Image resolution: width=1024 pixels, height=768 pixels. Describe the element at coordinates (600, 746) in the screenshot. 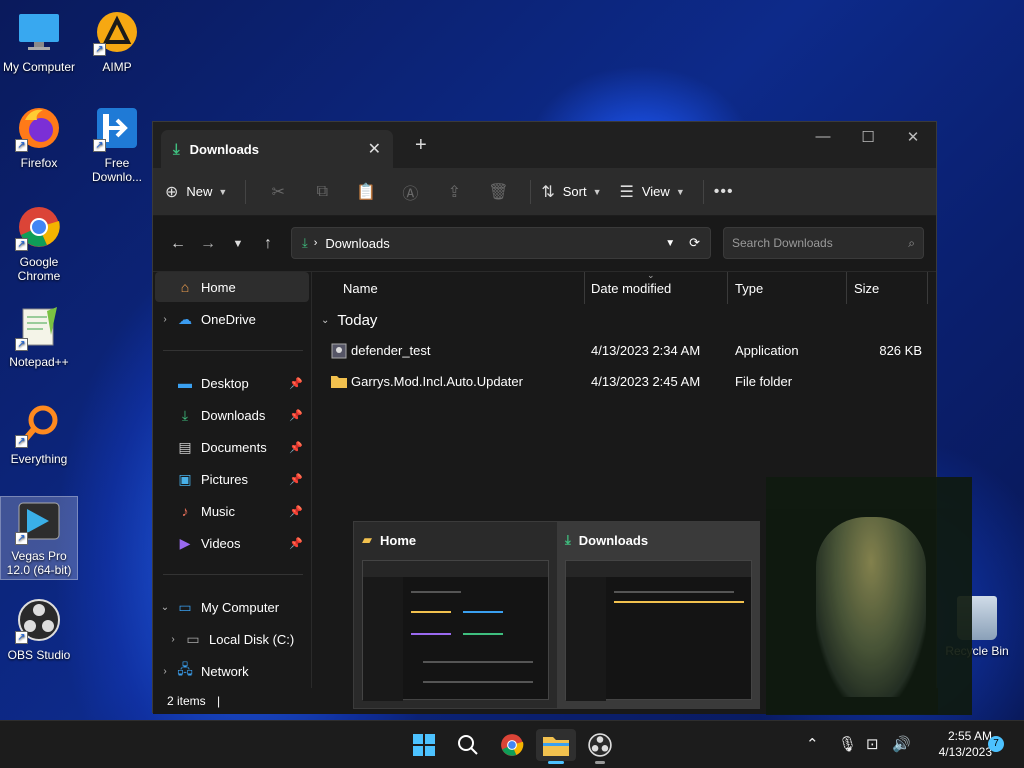

I see `taskbar-obs` at that location.